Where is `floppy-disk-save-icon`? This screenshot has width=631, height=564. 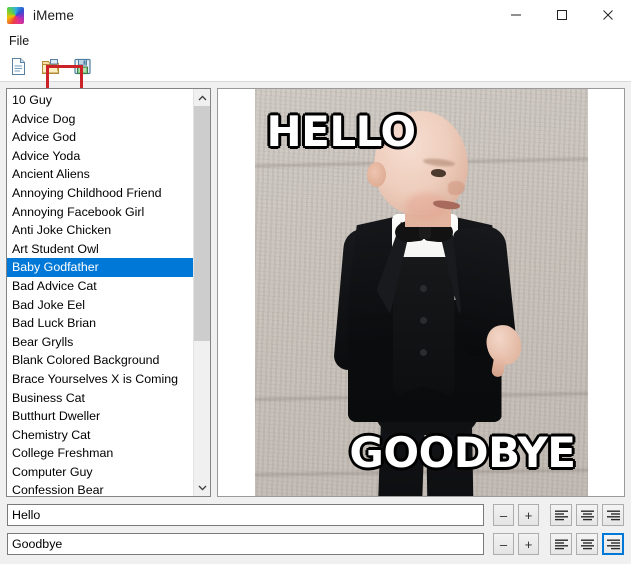 floppy-disk-save-icon is located at coordinates (82, 66).